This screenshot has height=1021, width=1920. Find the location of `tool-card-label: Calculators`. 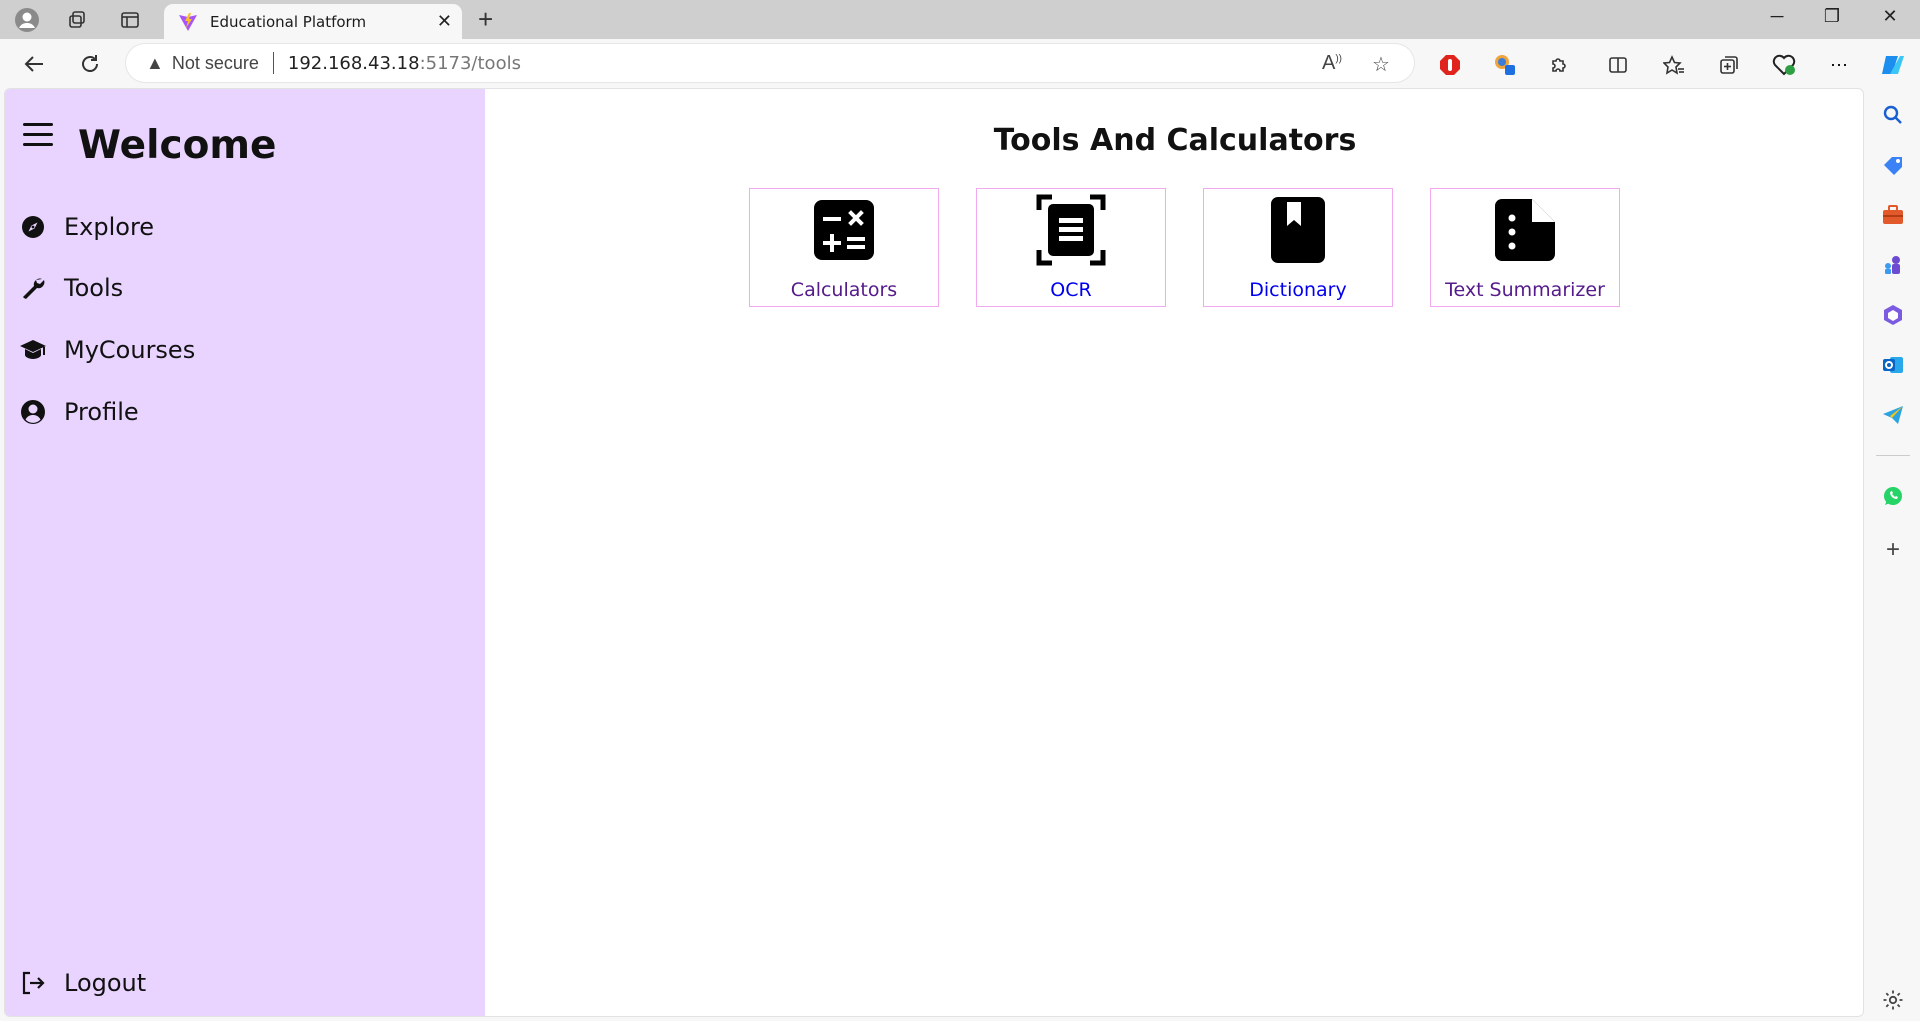

tool-card-label: Calculators is located at coordinates (844, 290).